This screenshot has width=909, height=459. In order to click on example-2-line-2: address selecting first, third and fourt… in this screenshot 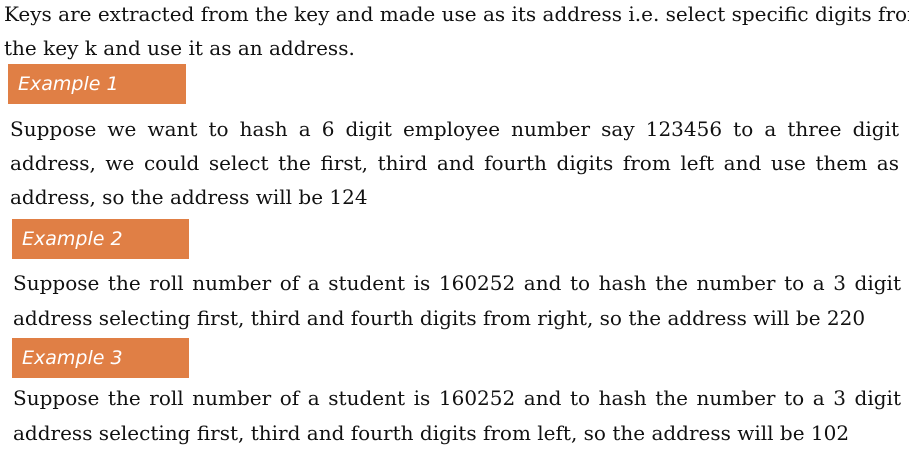, I will do `click(439, 318)`.